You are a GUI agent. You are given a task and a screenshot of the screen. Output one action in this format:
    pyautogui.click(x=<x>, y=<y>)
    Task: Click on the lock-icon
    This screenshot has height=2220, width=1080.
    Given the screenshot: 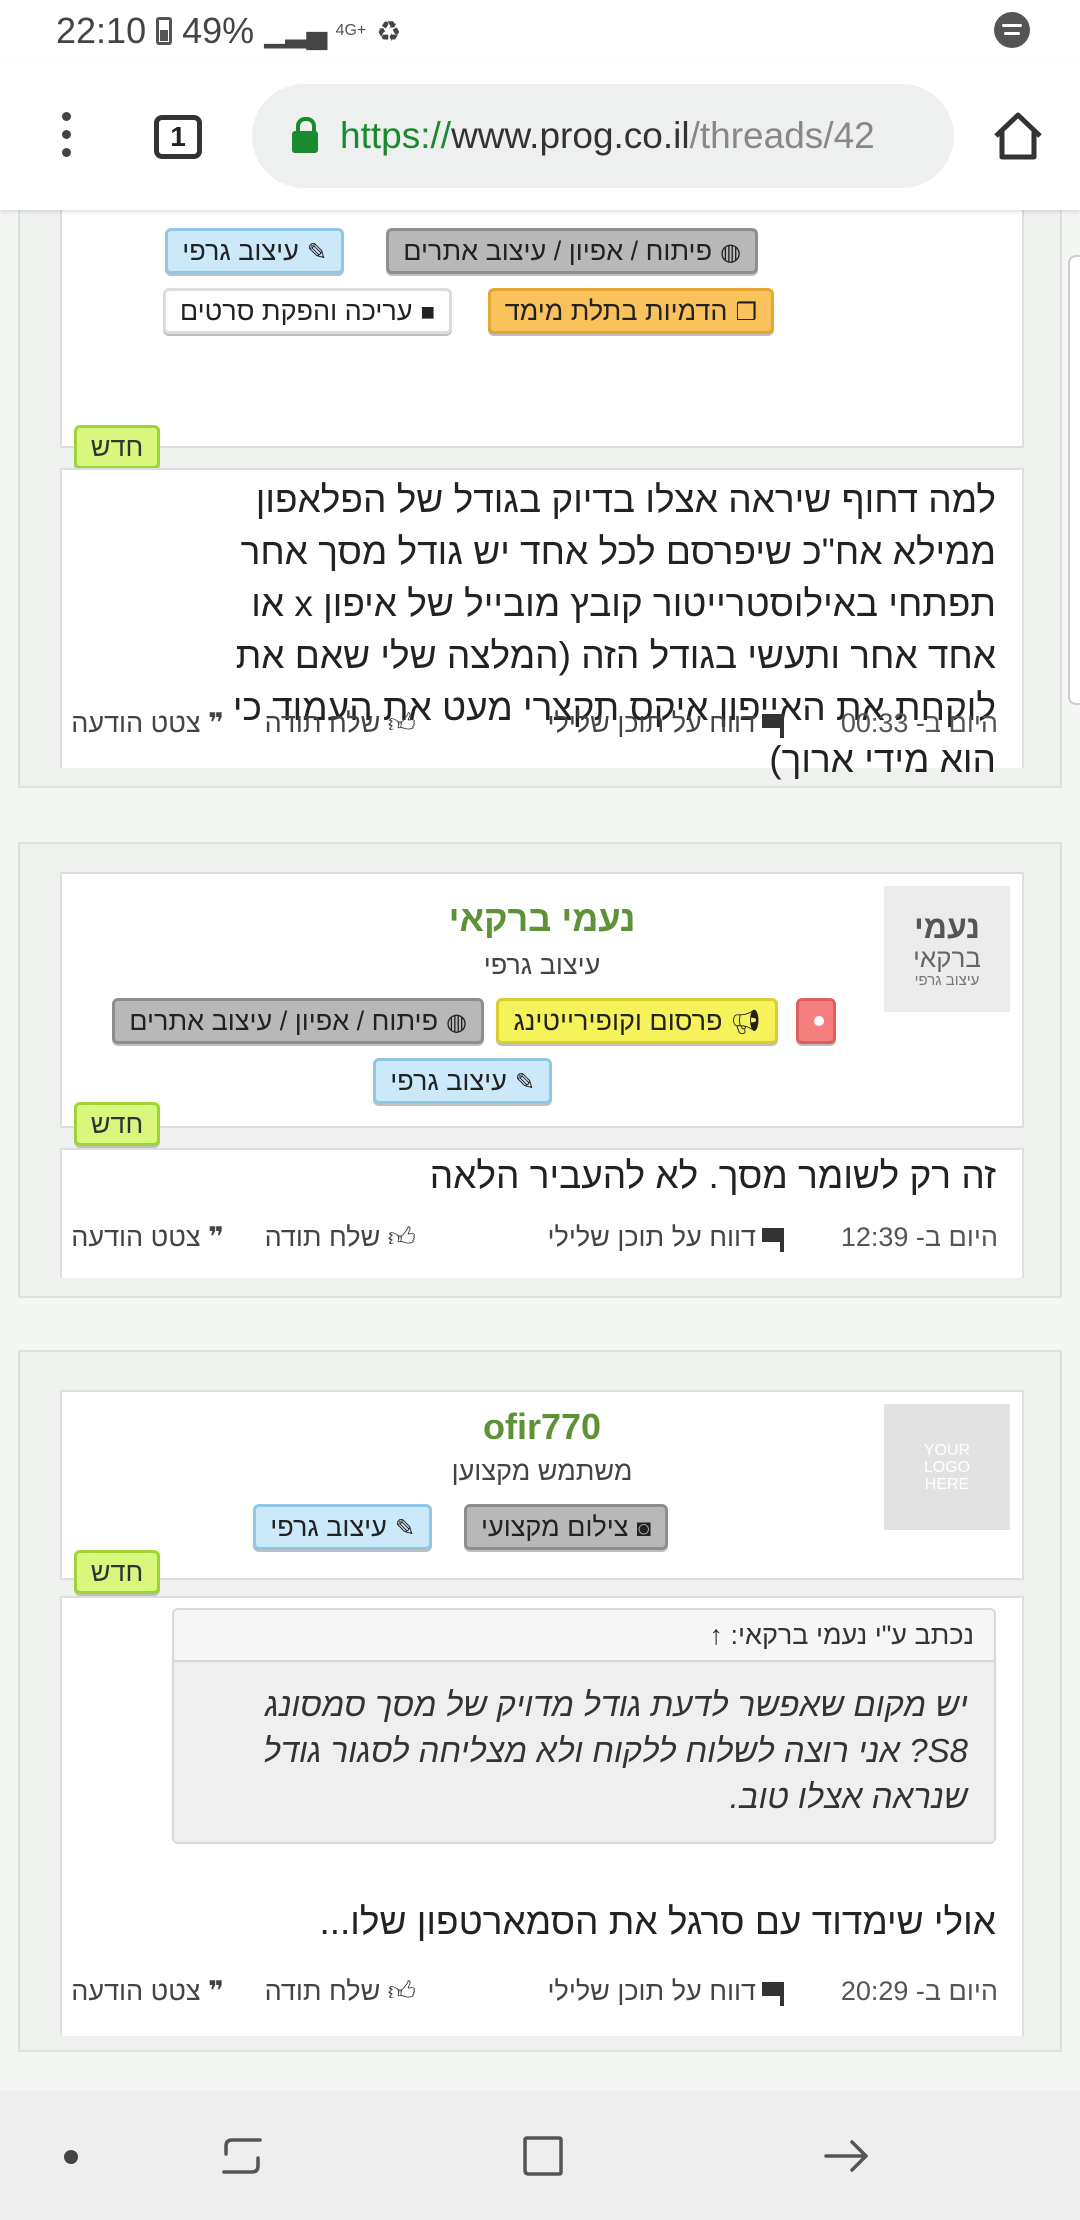 What is the action you would take?
    pyautogui.click(x=305, y=135)
    